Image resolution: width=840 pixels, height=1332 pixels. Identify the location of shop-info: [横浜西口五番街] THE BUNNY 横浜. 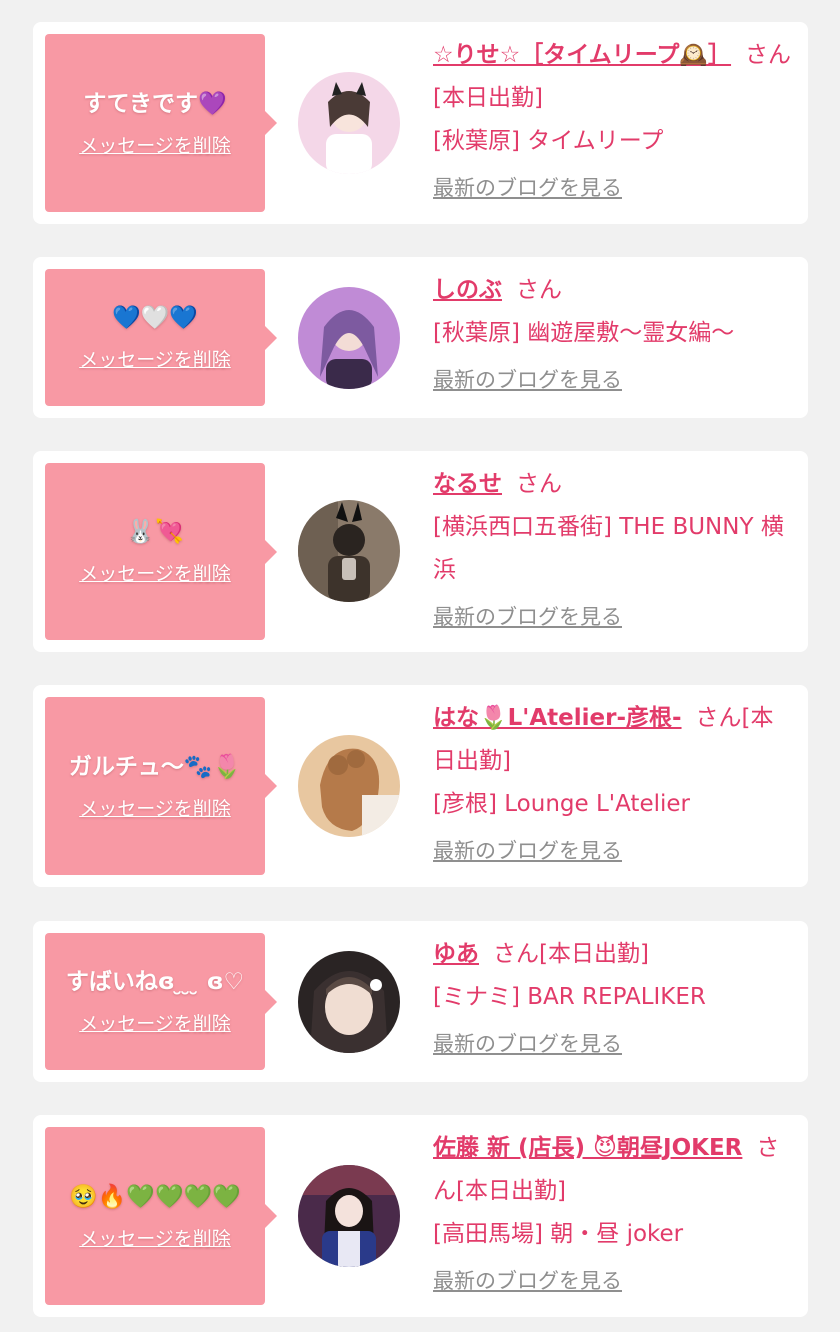
(608, 548).